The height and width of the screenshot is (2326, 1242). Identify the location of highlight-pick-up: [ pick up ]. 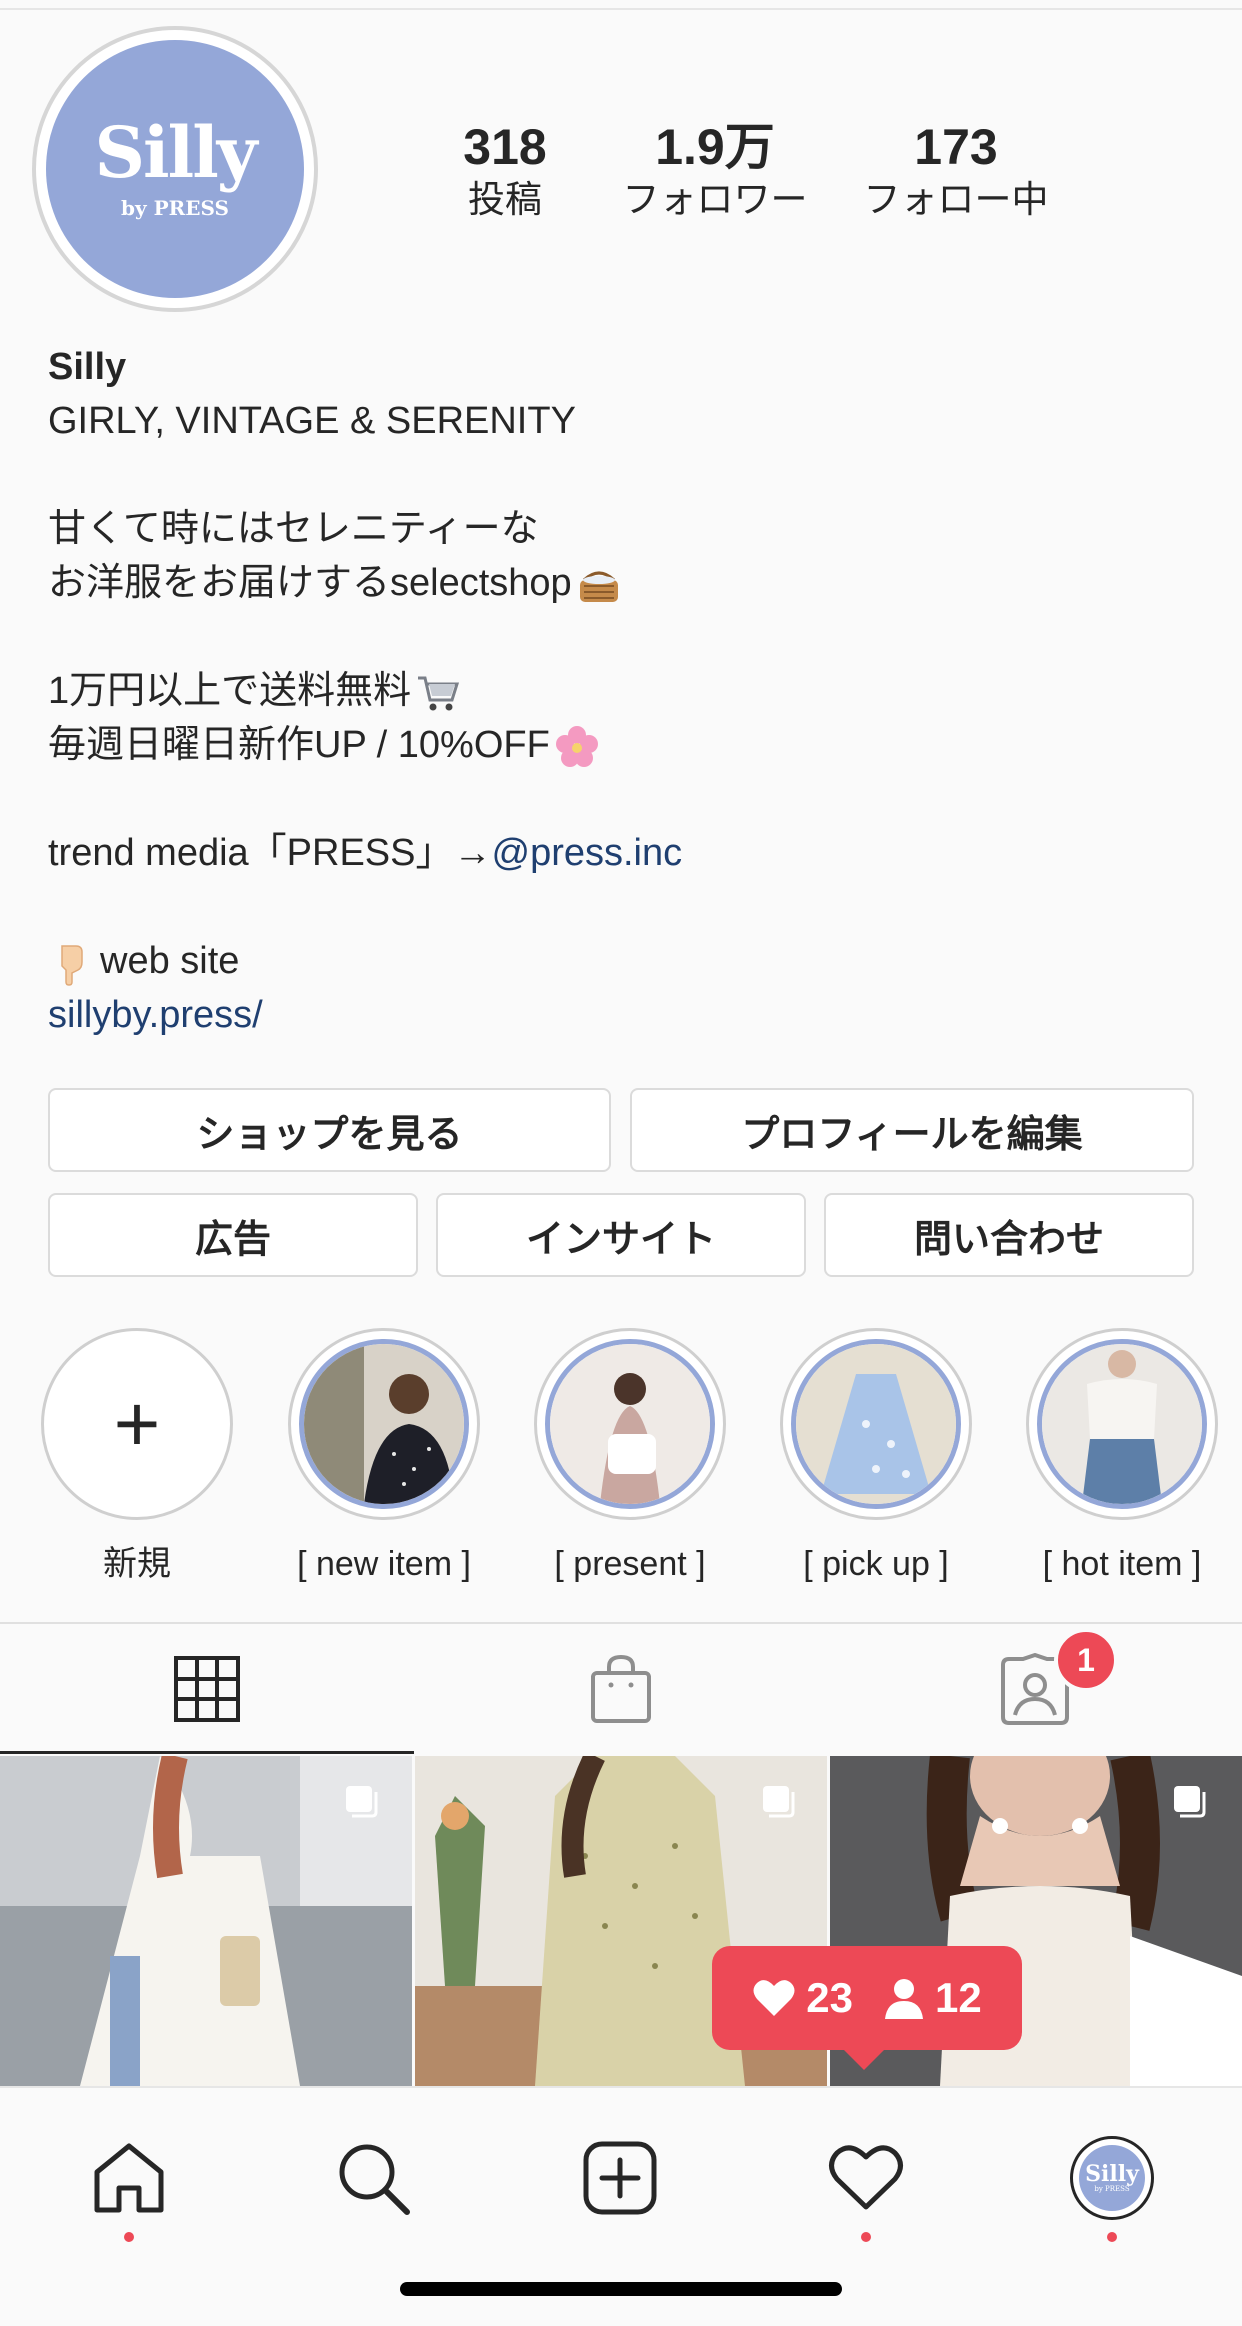
(876, 1457).